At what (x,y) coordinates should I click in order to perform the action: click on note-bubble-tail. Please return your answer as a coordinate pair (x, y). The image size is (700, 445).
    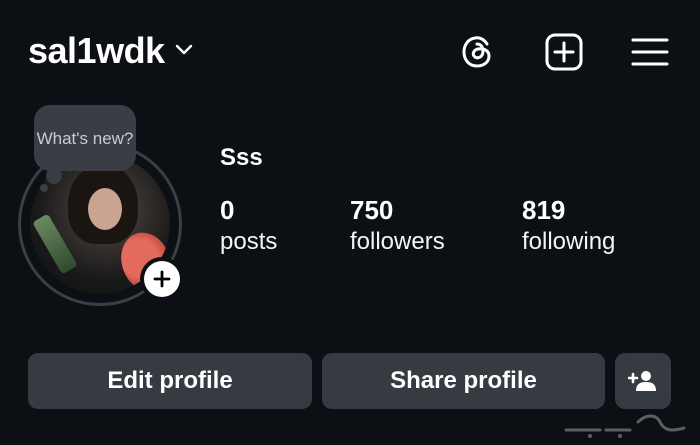
    Looking at the image, I should click on (54, 176).